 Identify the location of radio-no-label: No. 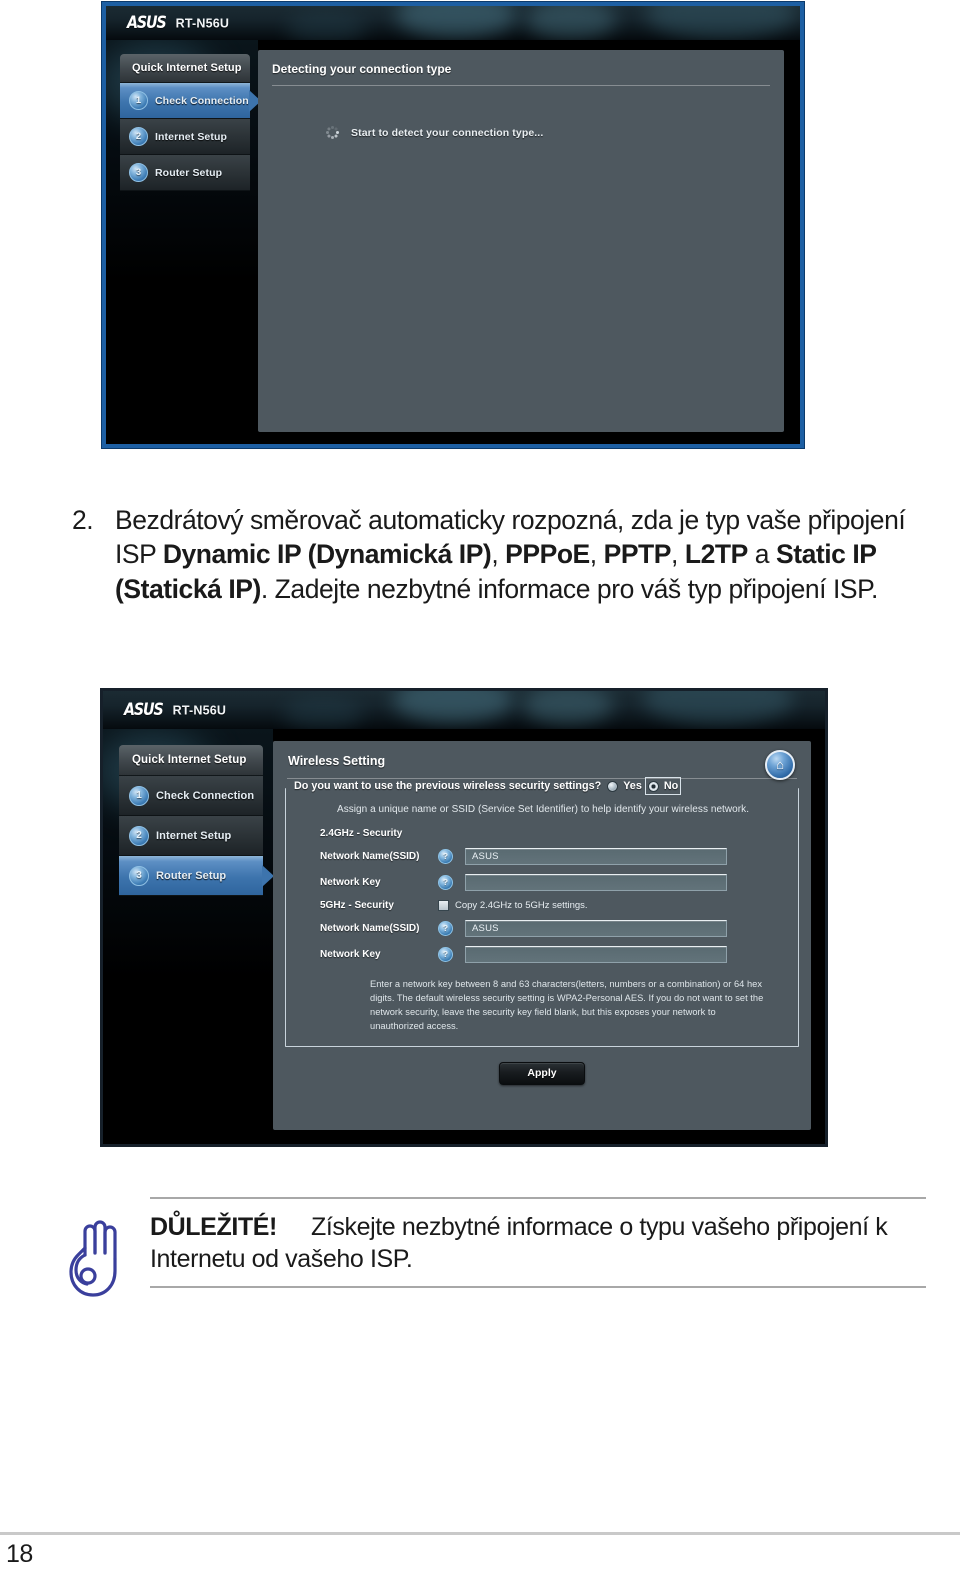
(671, 786).